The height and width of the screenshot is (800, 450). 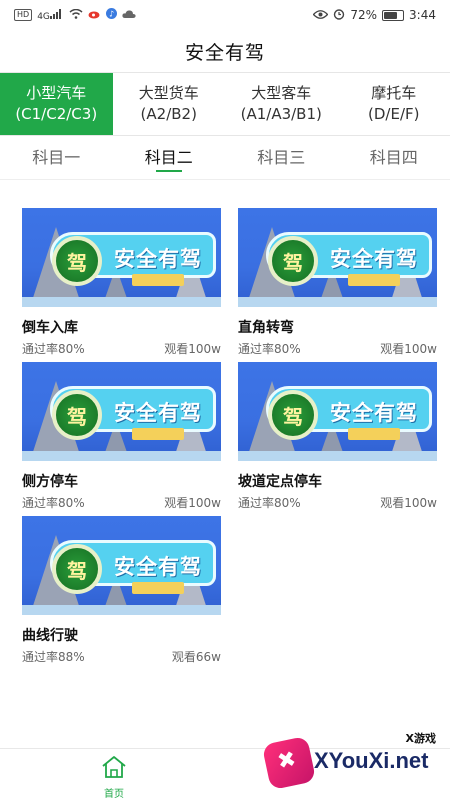 I want to click on nav-home: 首页, so click(x=114, y=777).